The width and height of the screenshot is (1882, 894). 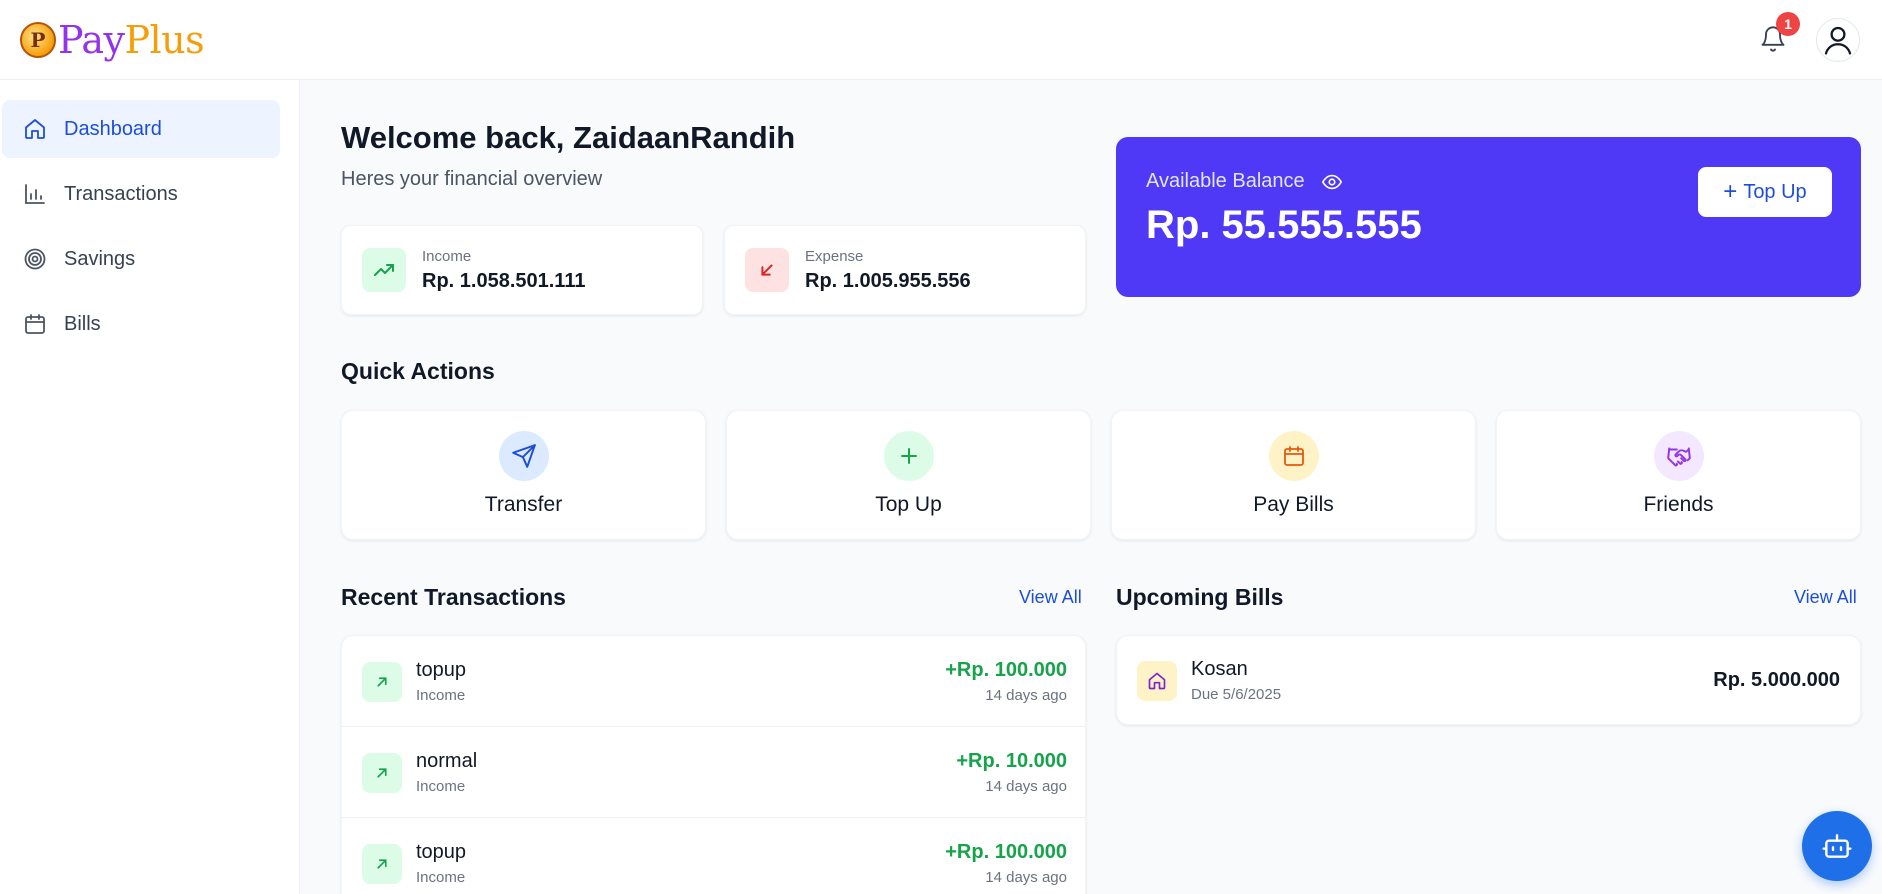 What do you see at coordinates (1776, 680) in the screenshot?
I see `bill-amount: Rp. 5.000.000` at bounding box center [1776, 680].